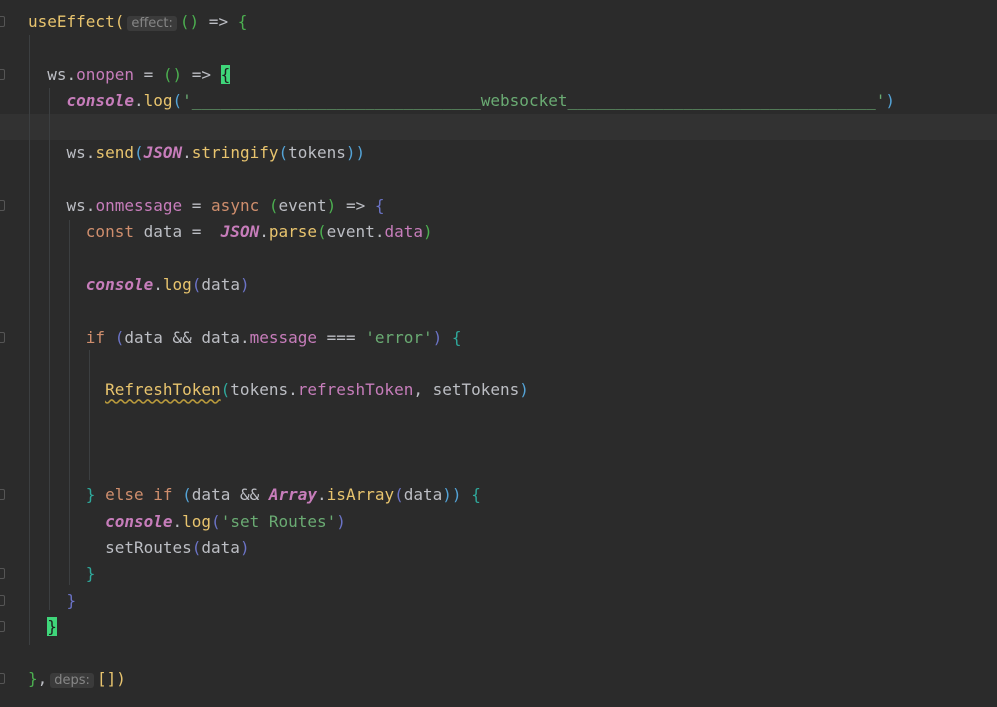  I want to click on code-line: const data = JSON.parse(event.data), so click(498, 232).